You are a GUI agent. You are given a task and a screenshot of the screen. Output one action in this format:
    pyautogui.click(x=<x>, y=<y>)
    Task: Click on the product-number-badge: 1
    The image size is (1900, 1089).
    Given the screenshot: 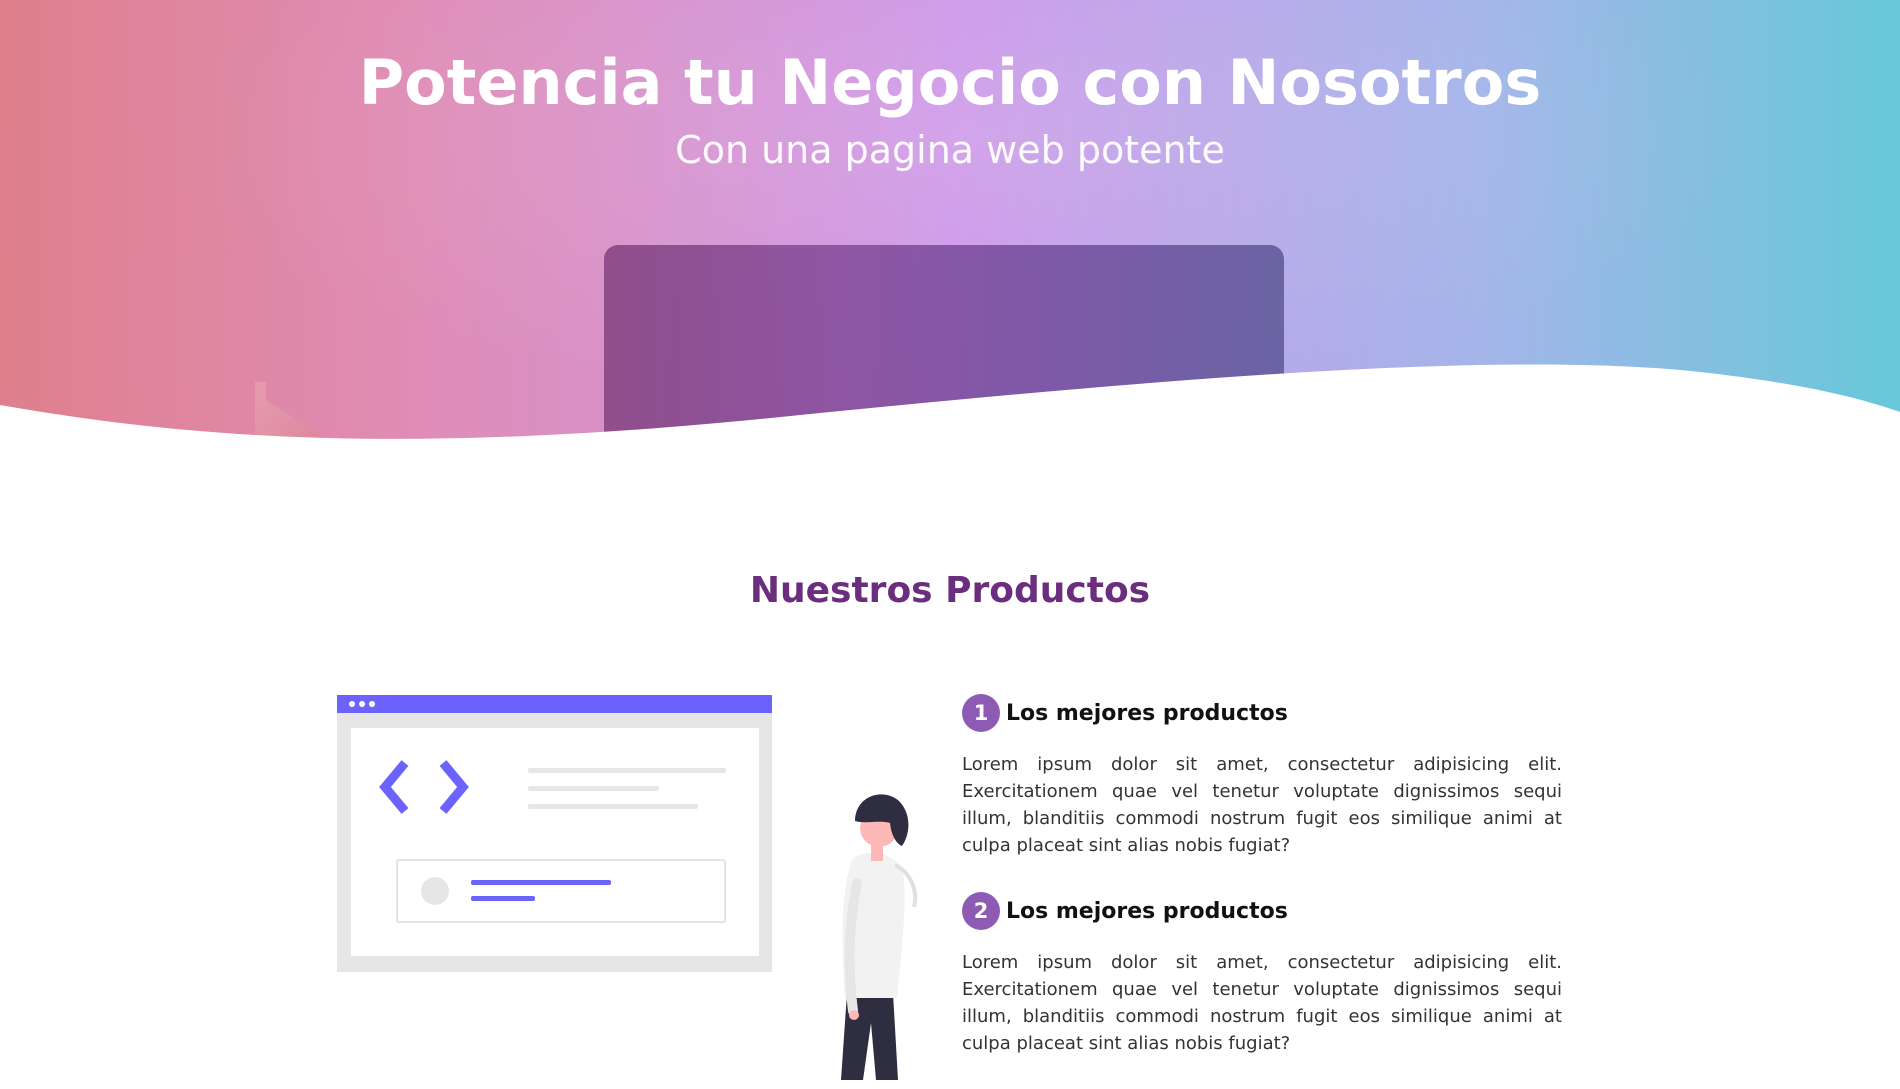 What is the action you would take?
    pyautogui.click(x=981, y=713)
    